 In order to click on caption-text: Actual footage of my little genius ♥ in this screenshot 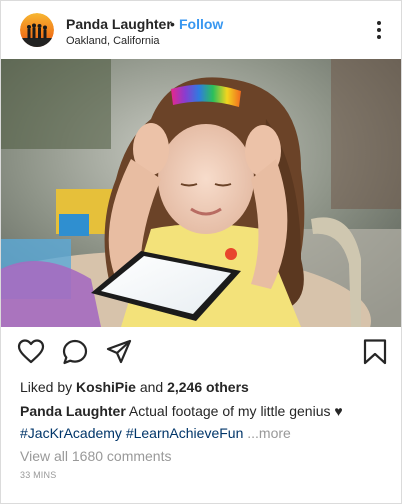, I will do `click(235, 411)`.